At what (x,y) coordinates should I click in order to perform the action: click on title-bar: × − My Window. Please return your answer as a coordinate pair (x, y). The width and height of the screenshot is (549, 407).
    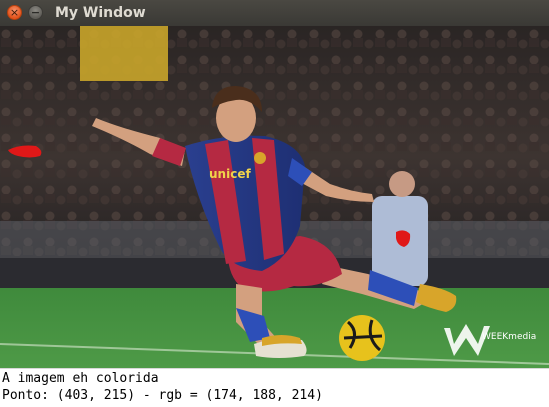
    Looking at the image, I should click on (274, 13).